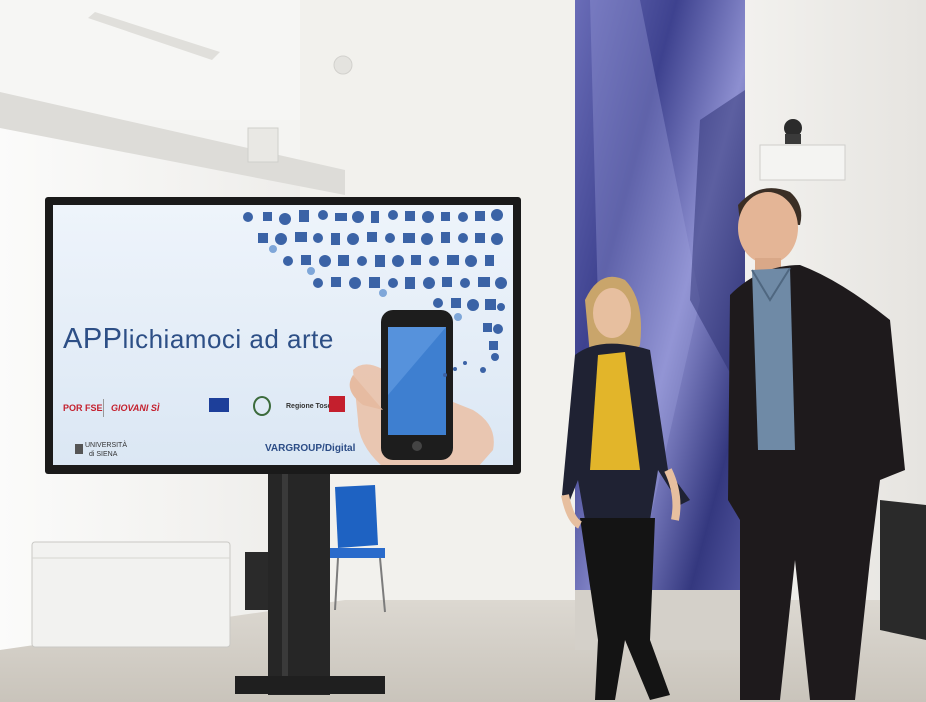  Describe the element at coordinates (816, 444) in the screenshot. I see `man-figure` at that location.